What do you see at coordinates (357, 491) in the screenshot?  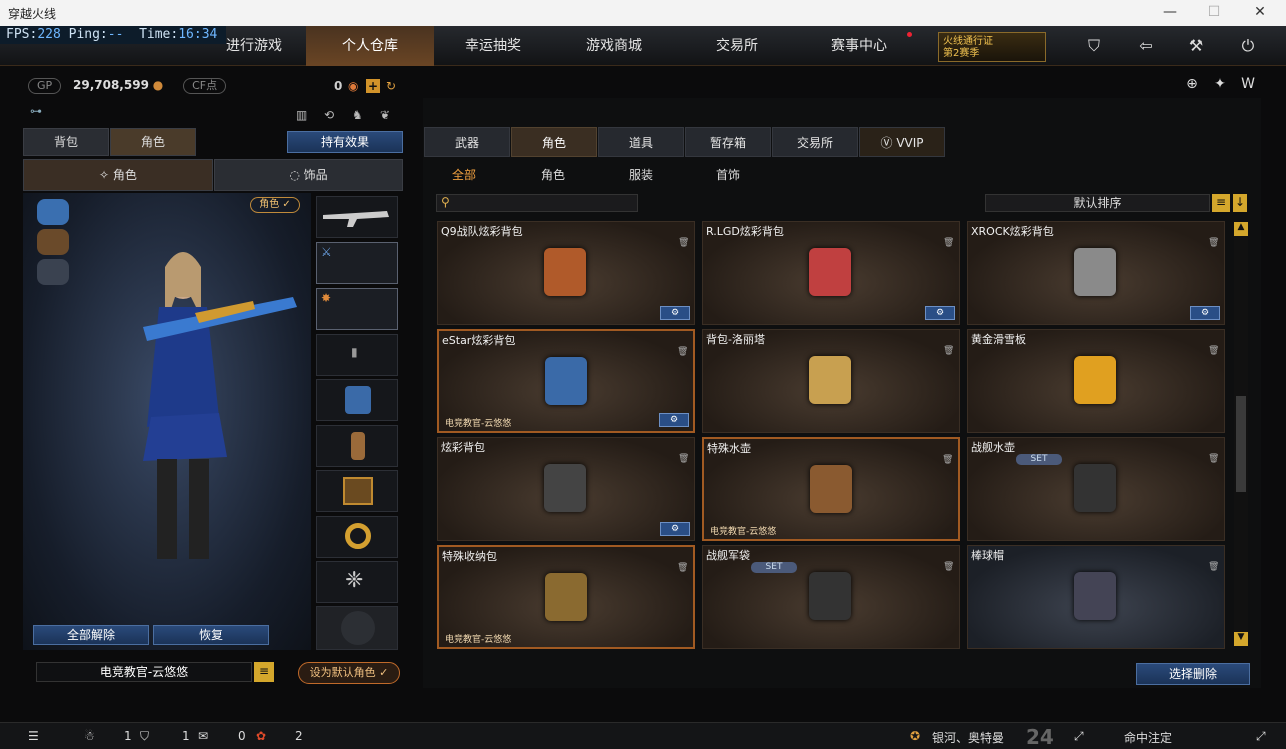 I see `slot-pouch` at bounding box center [357, 491].